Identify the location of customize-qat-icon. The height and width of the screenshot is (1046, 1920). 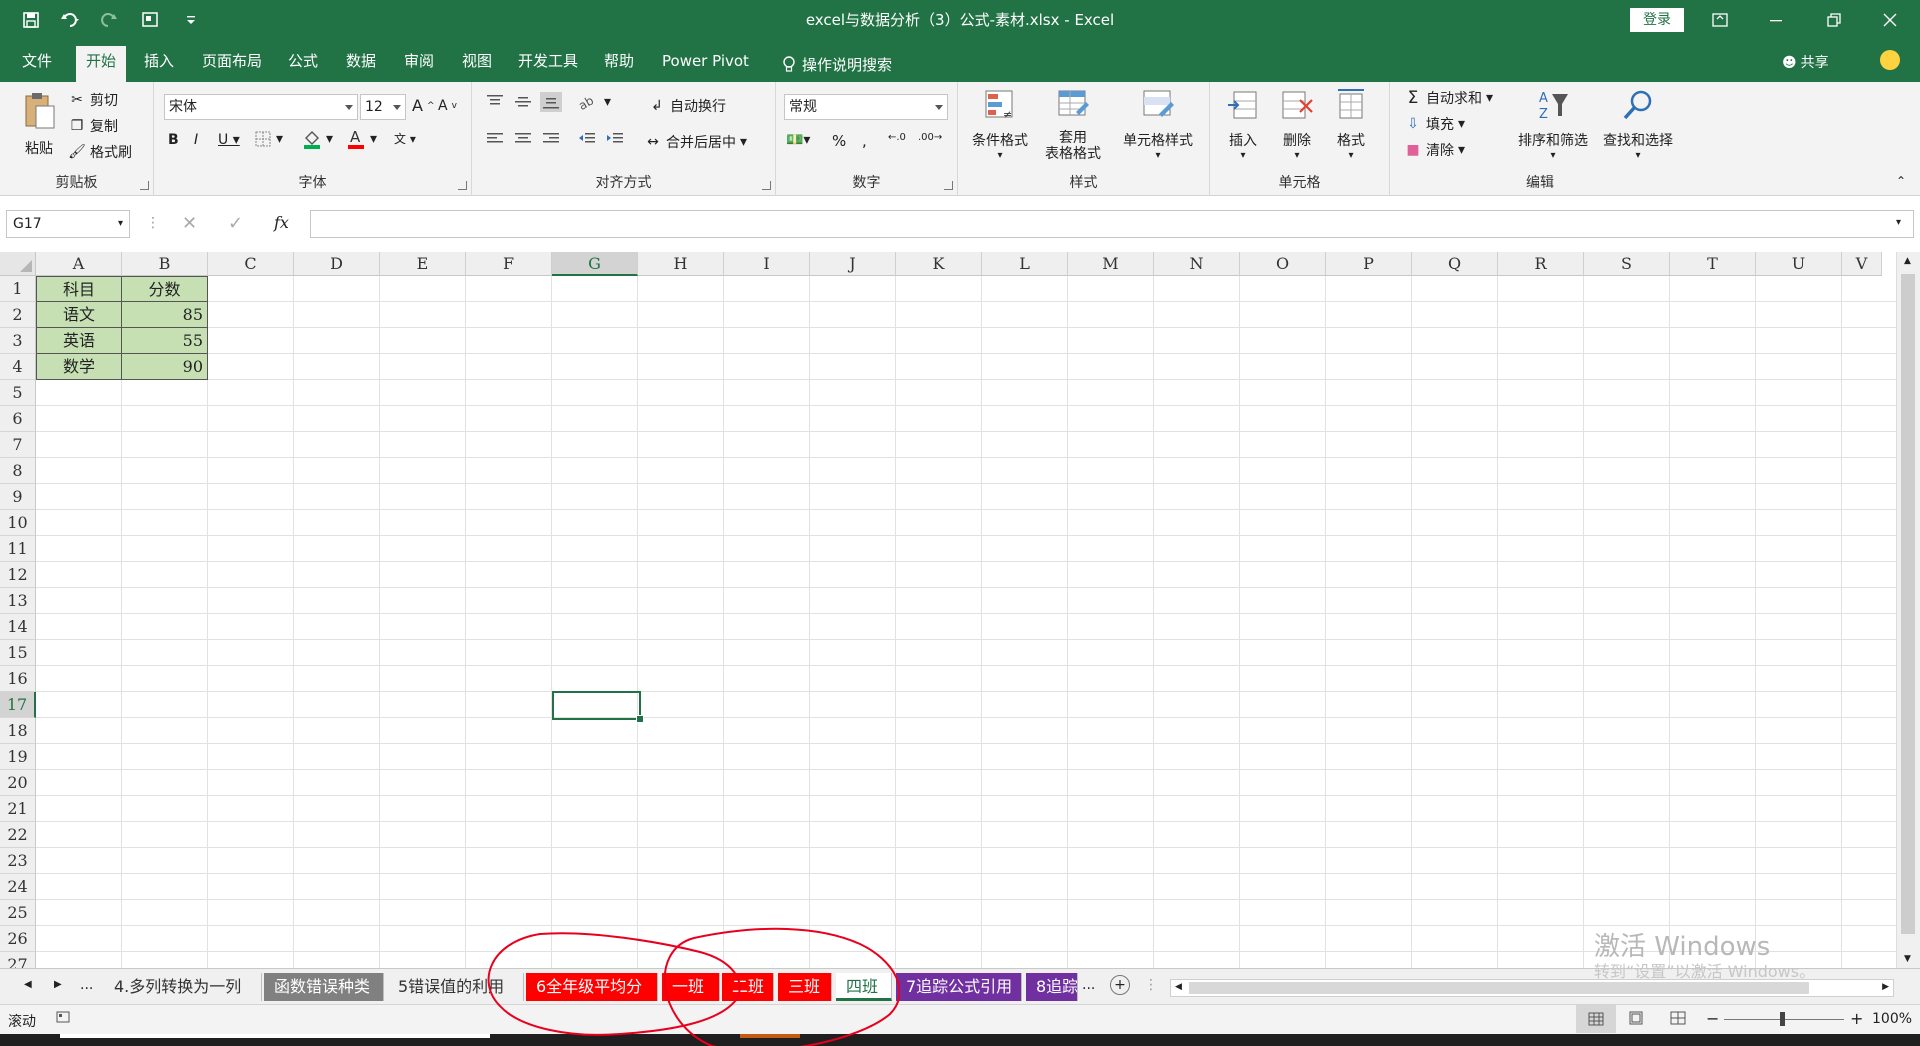
(151, 20).